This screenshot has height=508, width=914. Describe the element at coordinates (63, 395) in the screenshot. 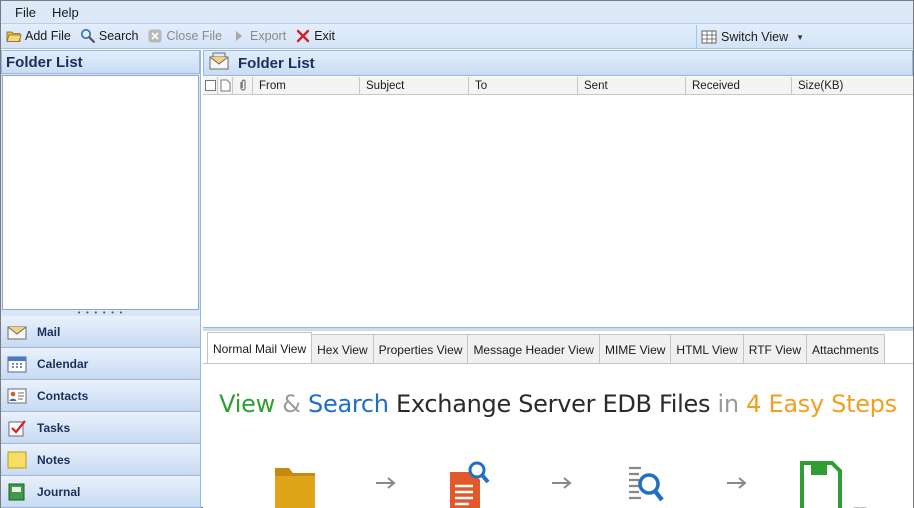

I see `nav-label-contacts: Contacts` at that location.